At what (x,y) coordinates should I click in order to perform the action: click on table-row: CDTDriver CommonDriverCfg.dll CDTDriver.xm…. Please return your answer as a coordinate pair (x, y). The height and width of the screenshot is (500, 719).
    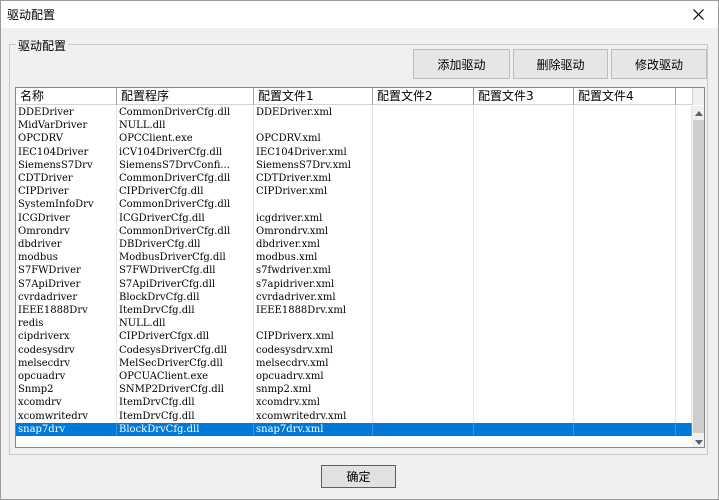
    Looking at the image, I should click on (354, 179).